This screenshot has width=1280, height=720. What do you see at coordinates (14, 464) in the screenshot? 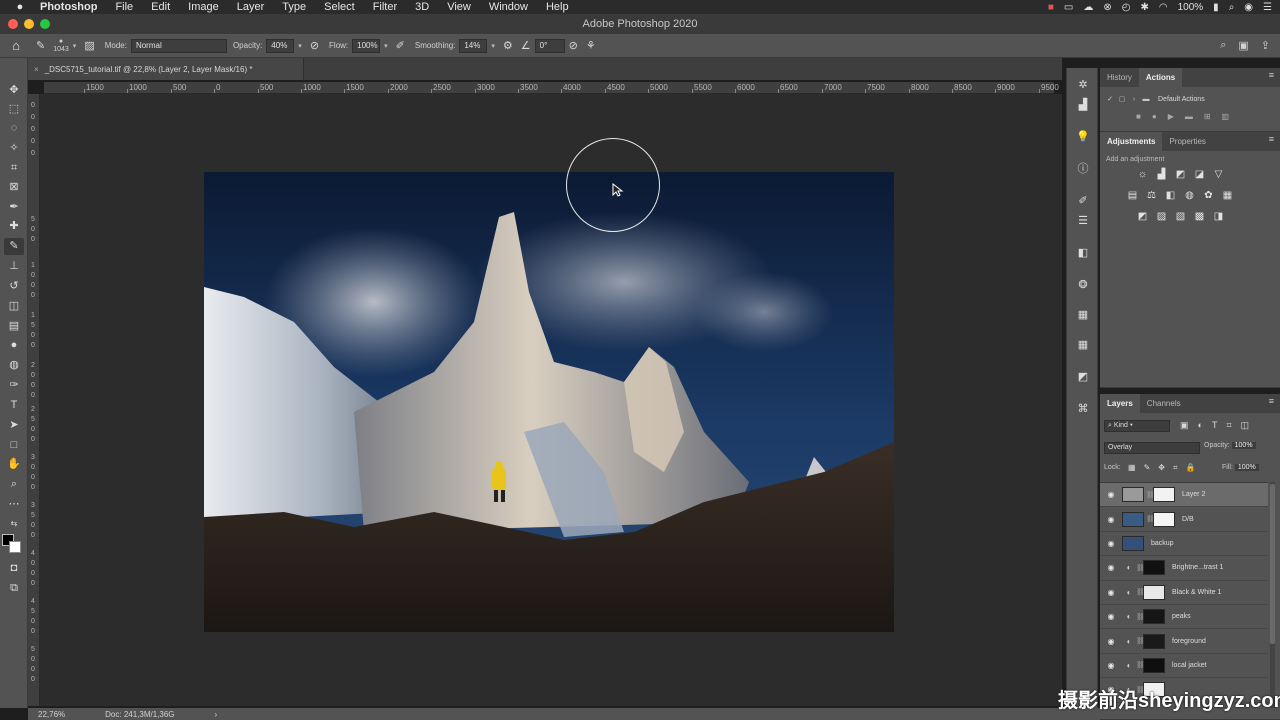
I see `hand-tool-icon: ✋` at bounding box center [14, 464].